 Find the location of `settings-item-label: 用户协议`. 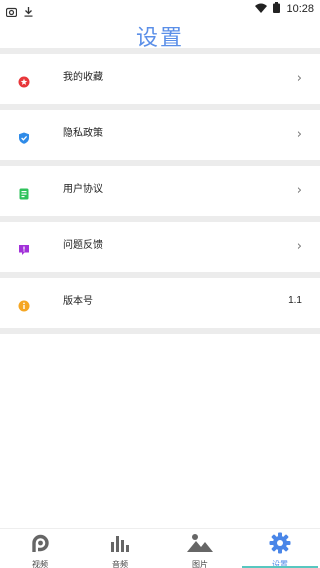

settings-item-label: 用户协议 is located at coordinates (83, 189).